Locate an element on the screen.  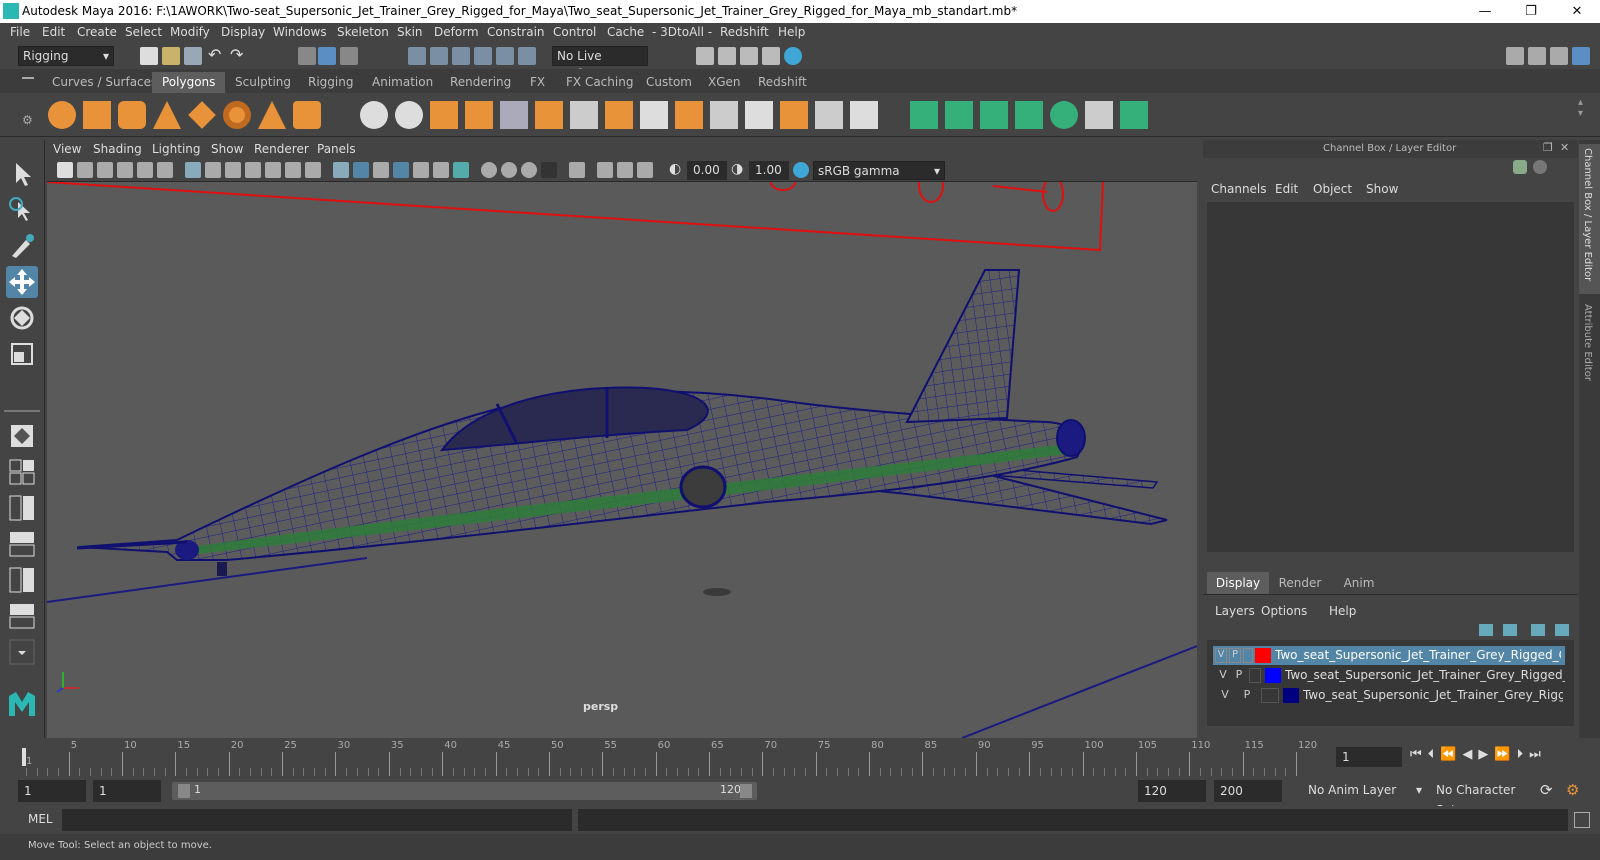
tab-animation: Animation is located at coordinates (402, 82).